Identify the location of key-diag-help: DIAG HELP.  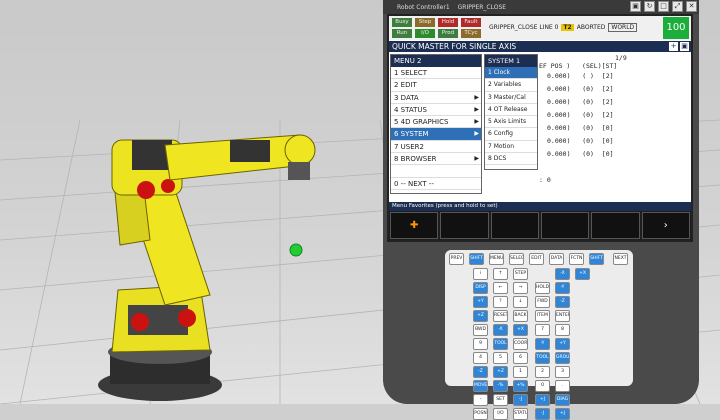
(562, 400).